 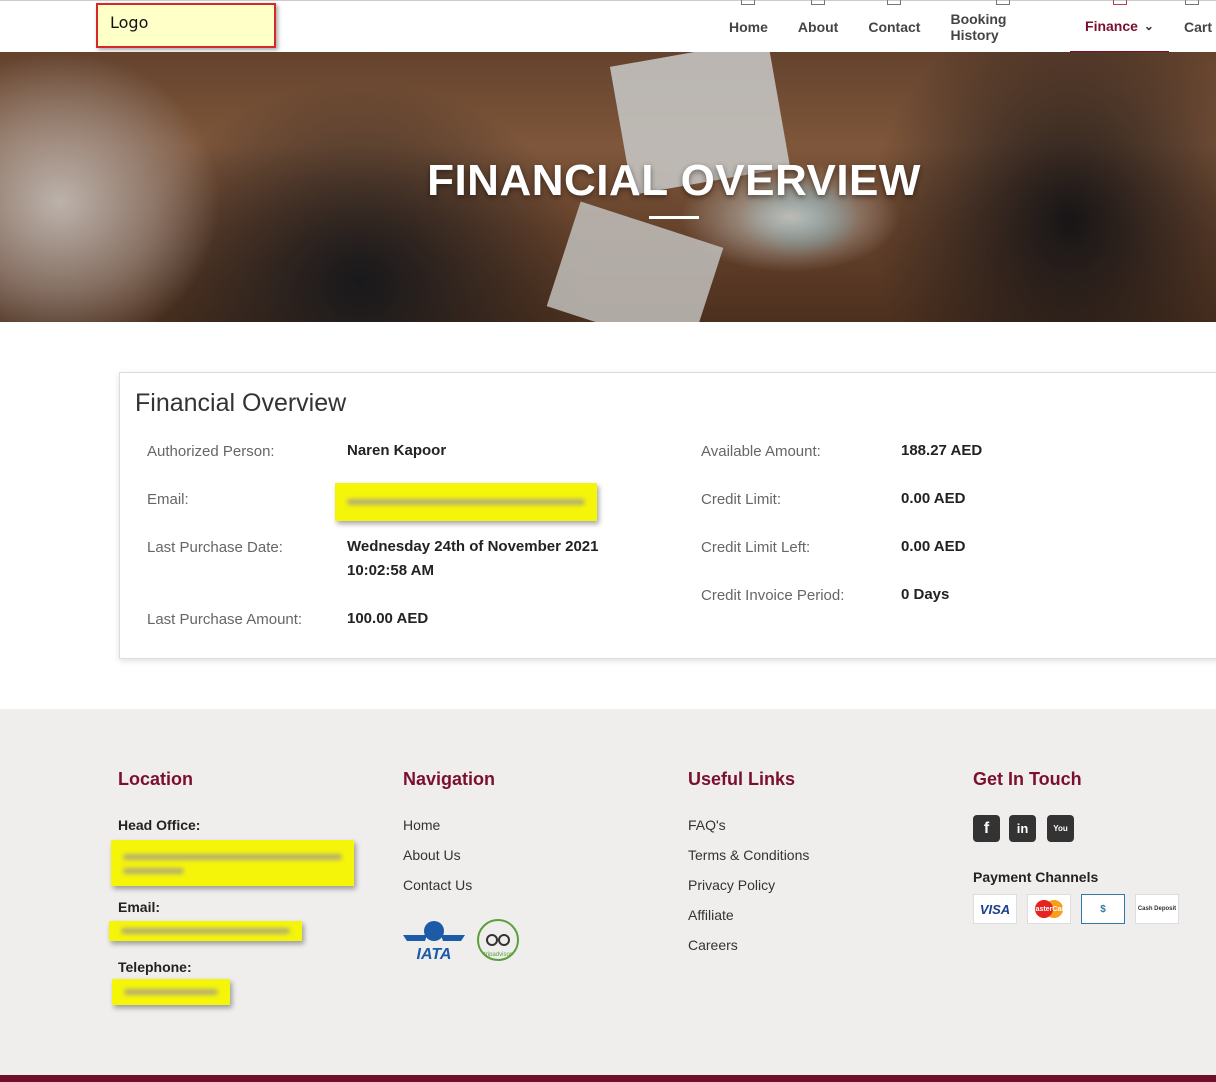 I want to click on last-purchase-date-value: Wednesday 24th of November 2021, so click(x=473, y=546).